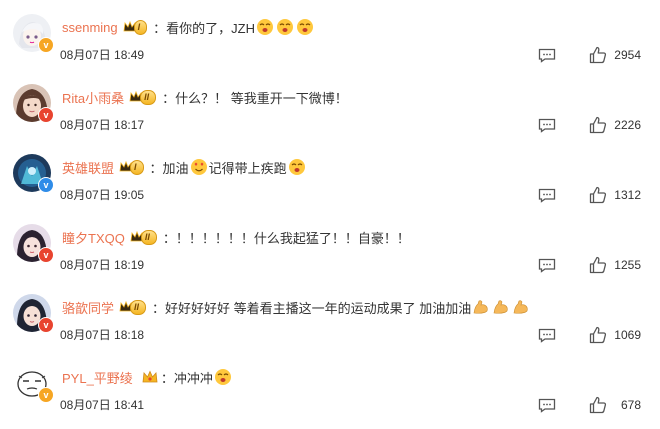  What do you see at coordinates (627, 125) in the screenshot?
I see `like-count: 2226` at bounding box center [627, 125].